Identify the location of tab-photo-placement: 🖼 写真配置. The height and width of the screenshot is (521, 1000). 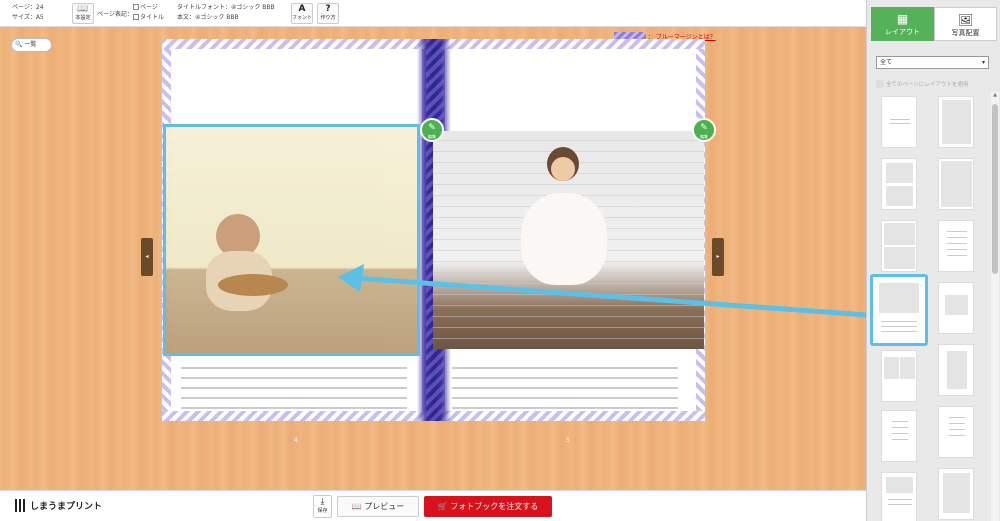
(965, 24).